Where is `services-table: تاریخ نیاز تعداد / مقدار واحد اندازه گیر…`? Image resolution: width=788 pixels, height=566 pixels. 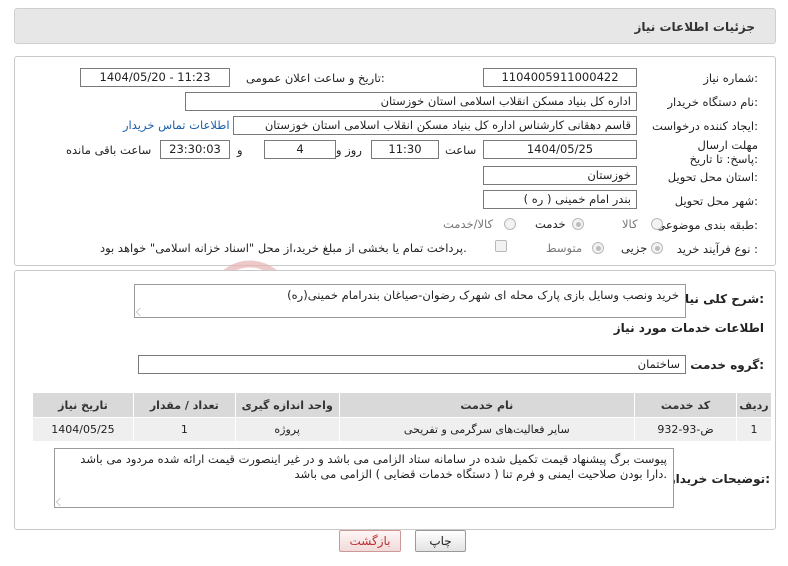
services-table: تاریخ نیاز تعداد / مقدار واحد اندازه گیر… is located at coordinates (402, 417).